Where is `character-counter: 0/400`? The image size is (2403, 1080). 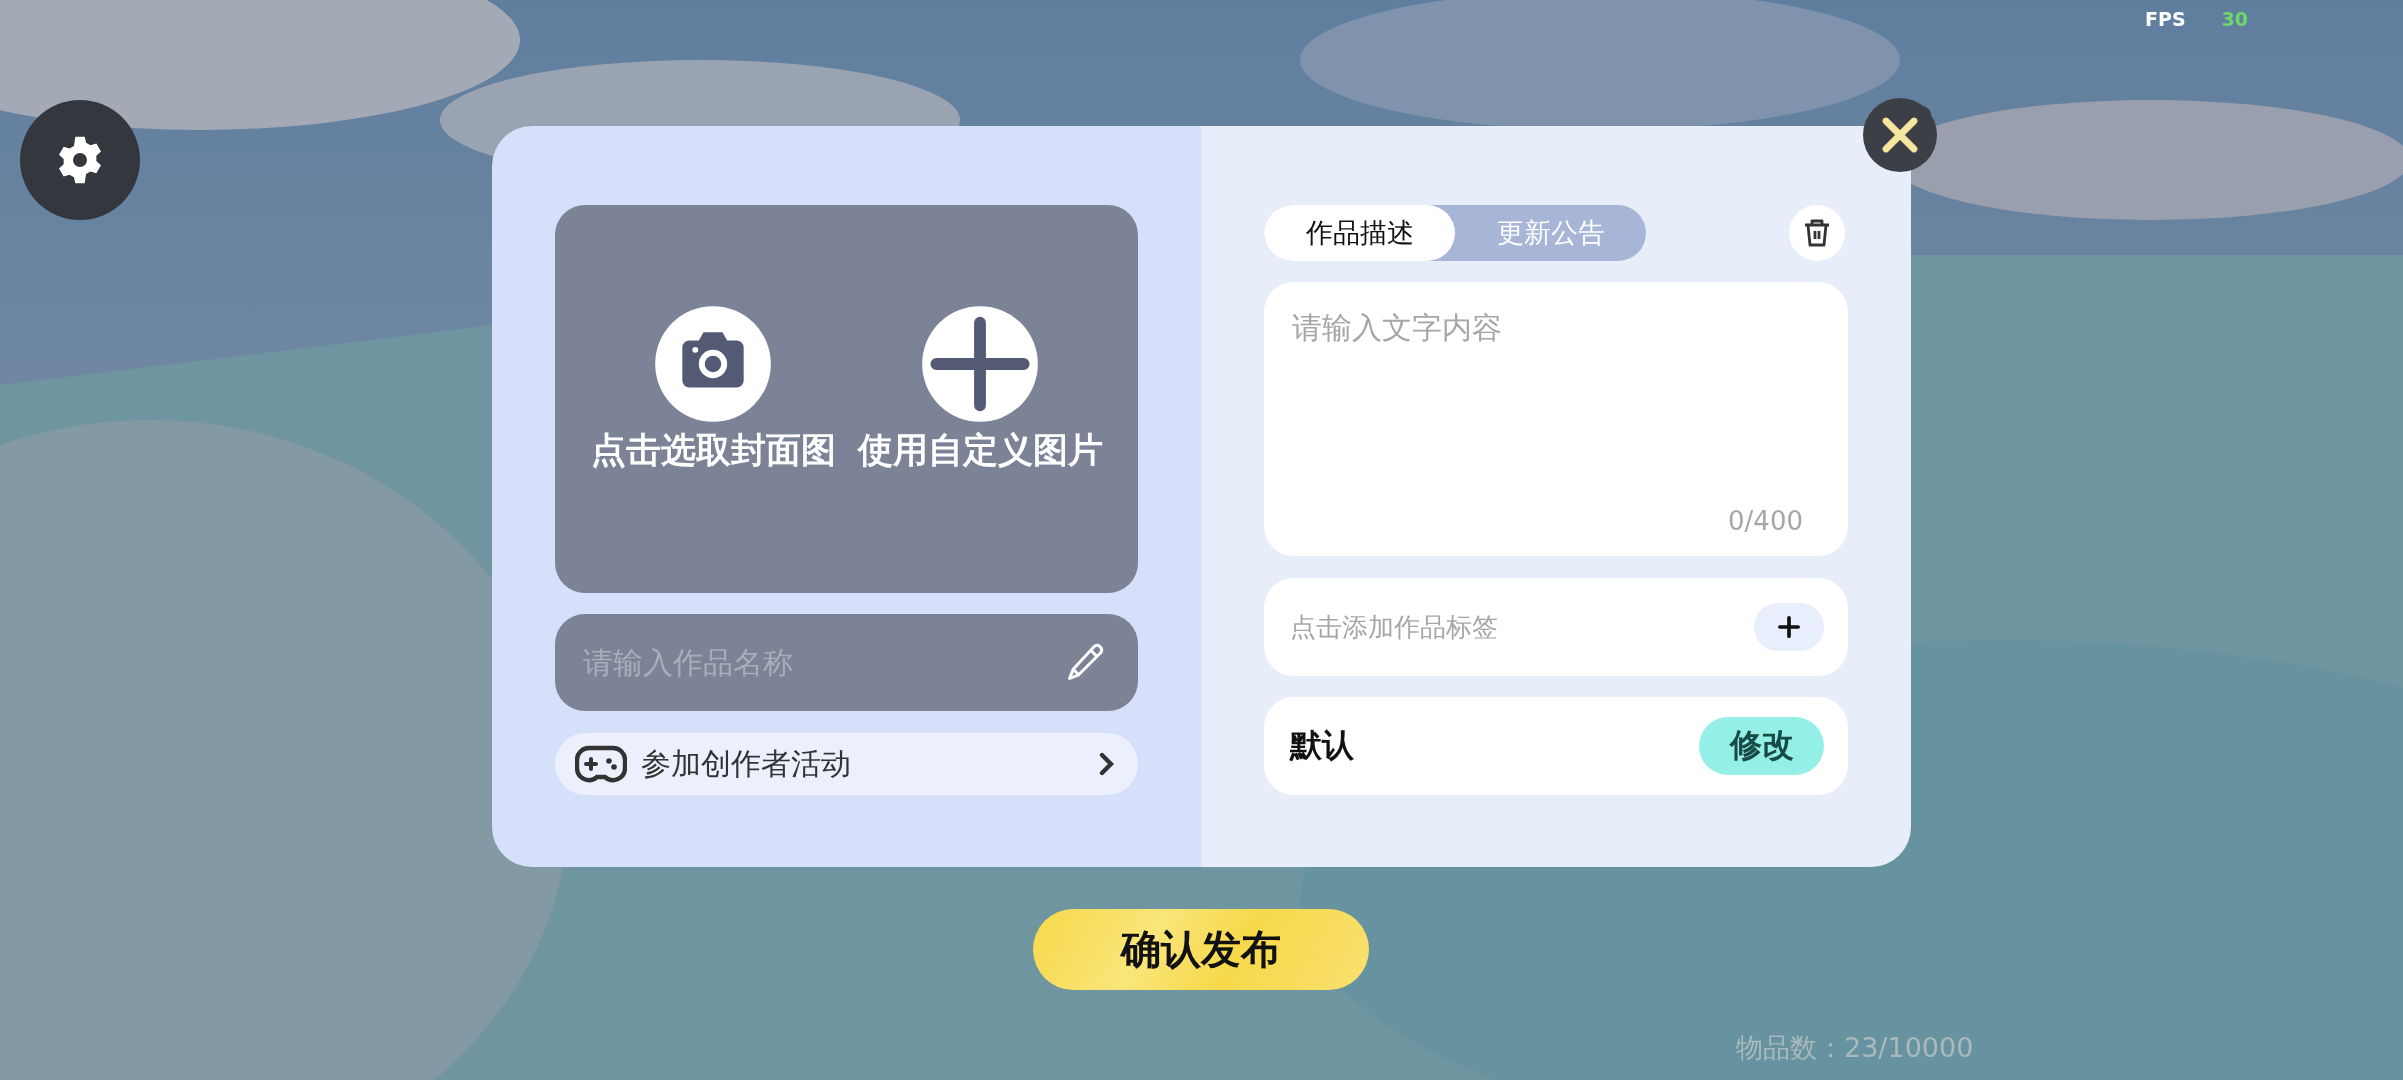 character-counter: 0/400 is located at coordinates (1765, 521).